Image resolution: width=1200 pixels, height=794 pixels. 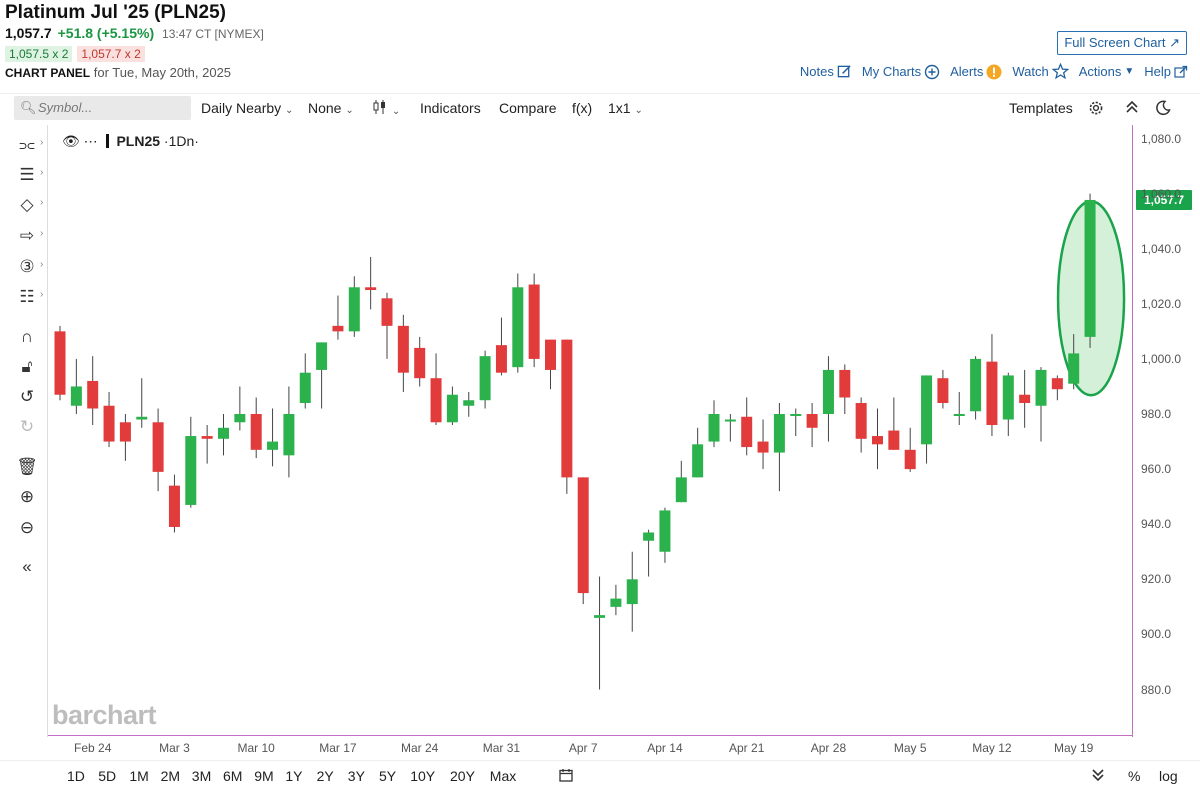 I want to click on count-tool-icon: ③ ›, so click(x=29, y=267).